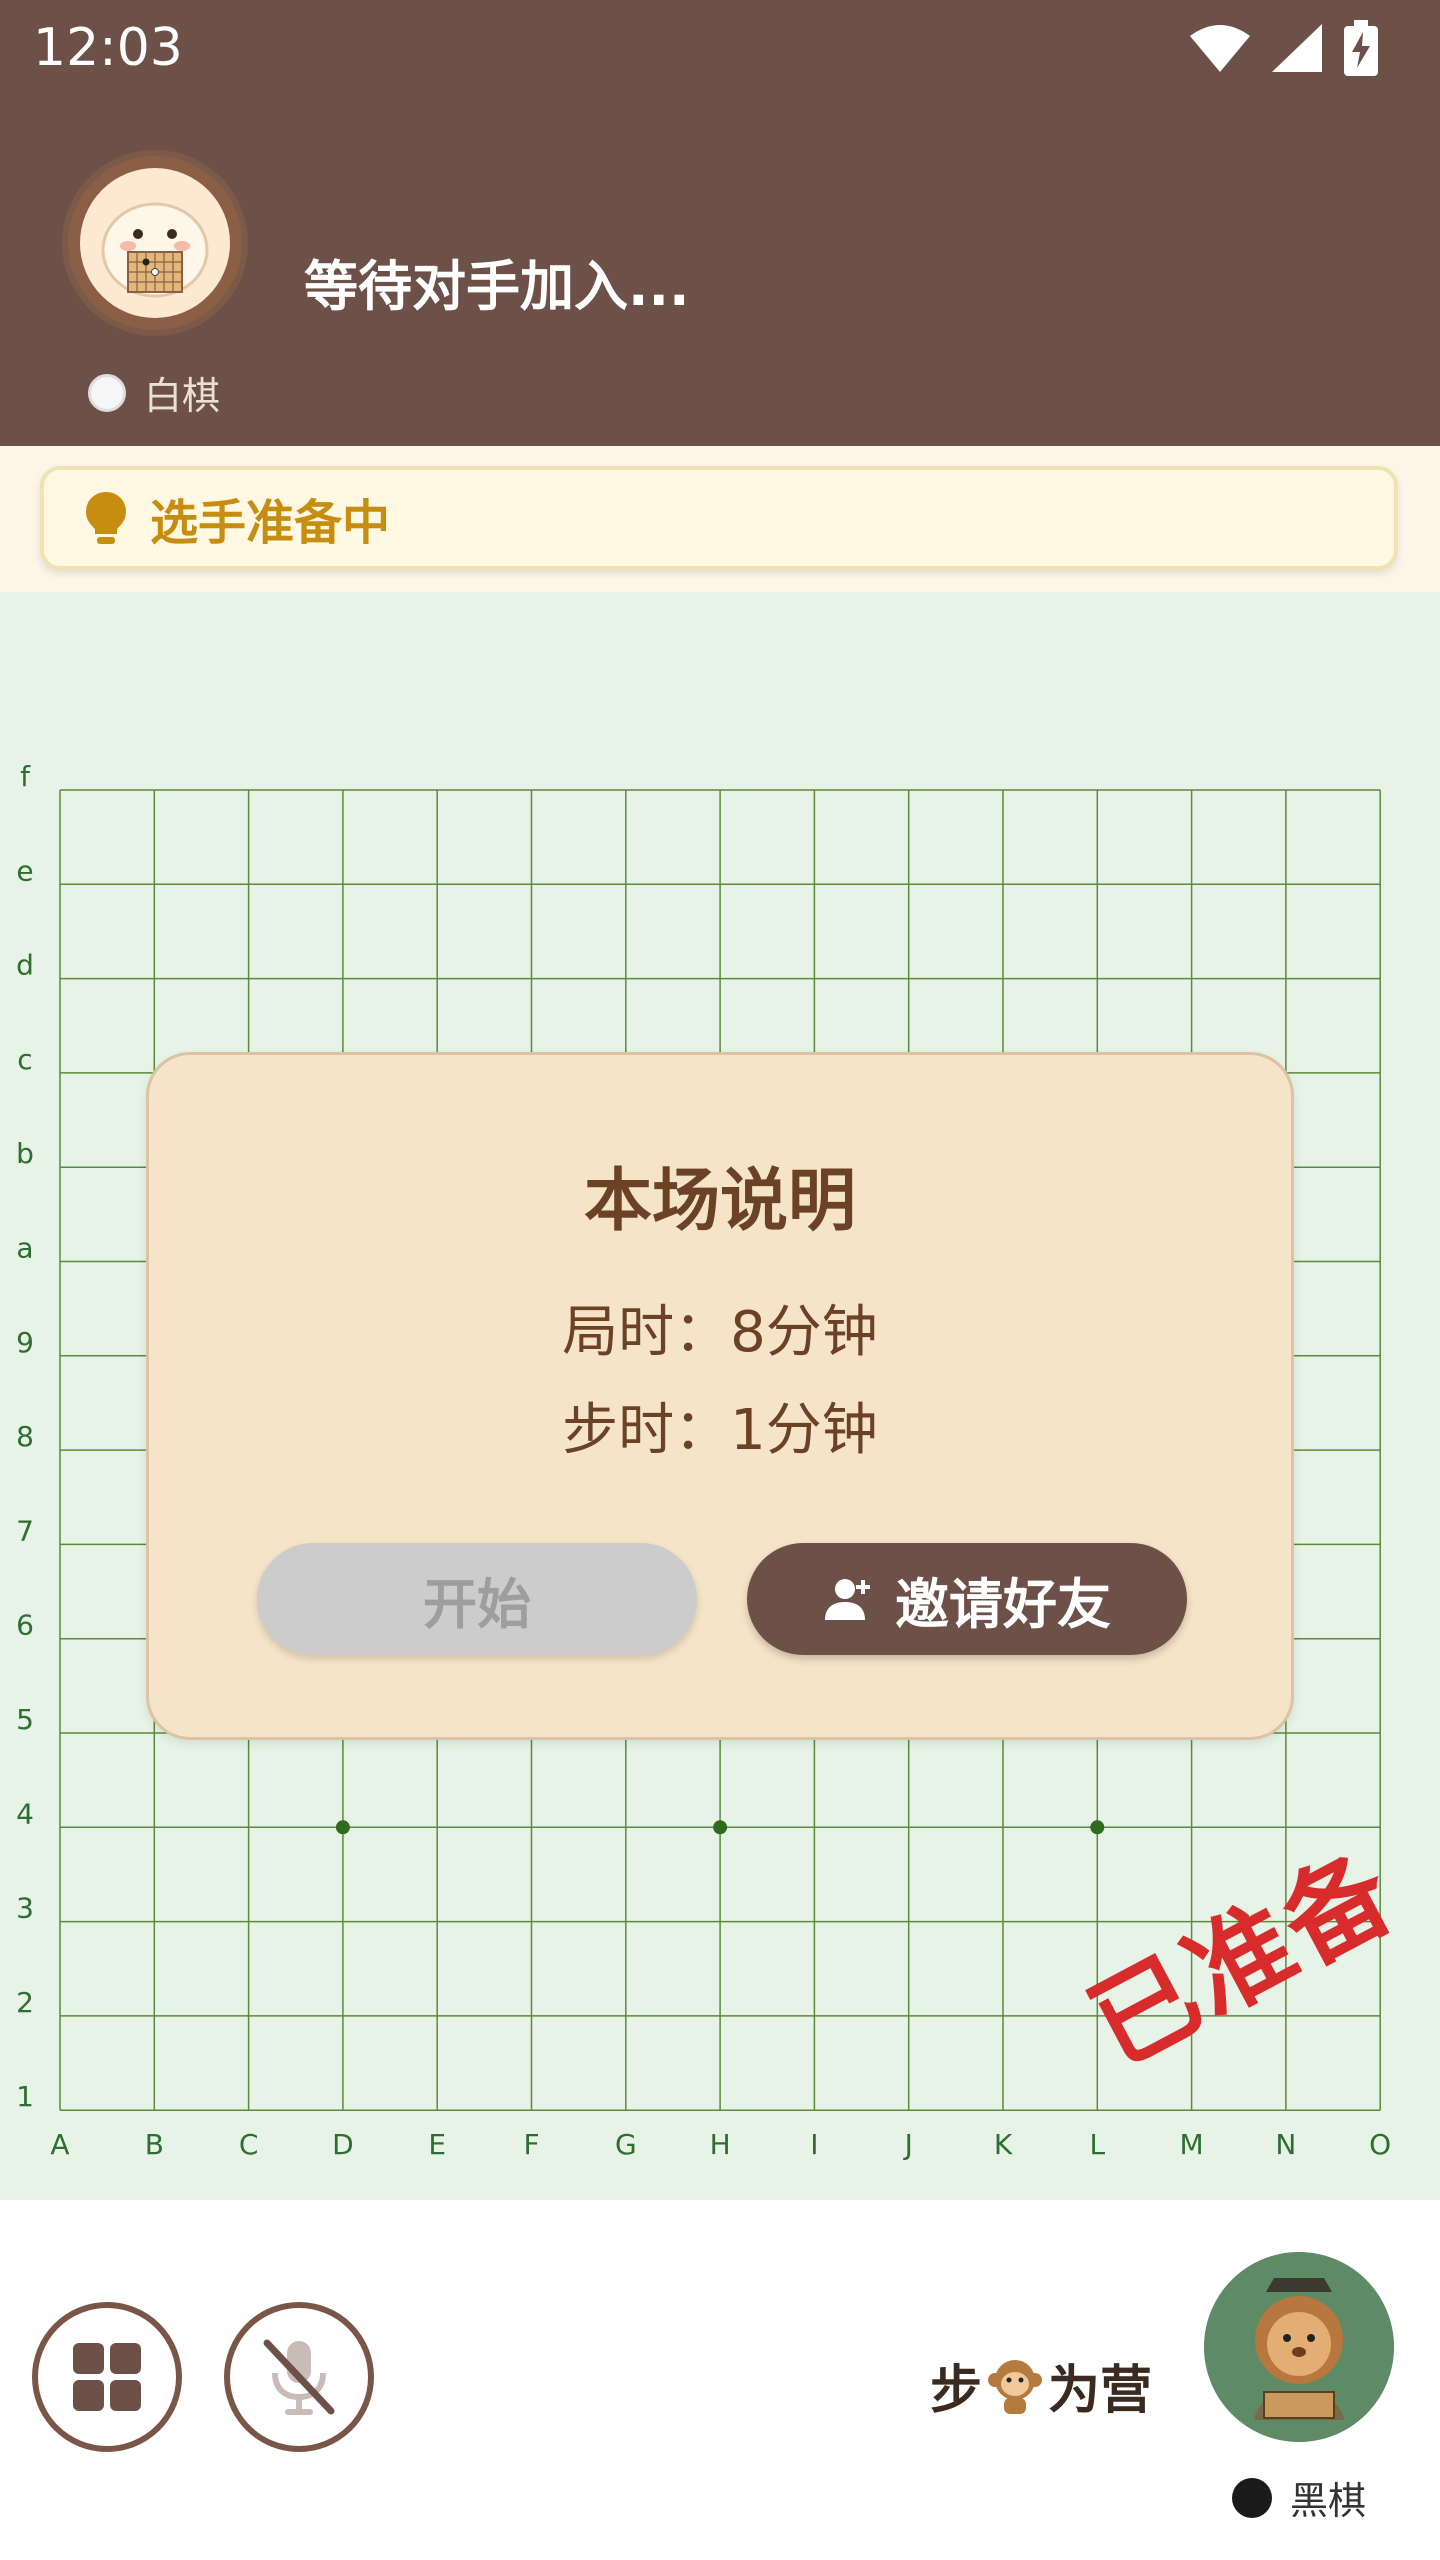 This screenshot has height=2560, width=1440. I want to click on invite-button-label: 邀请好友, so click(1003, 1604).